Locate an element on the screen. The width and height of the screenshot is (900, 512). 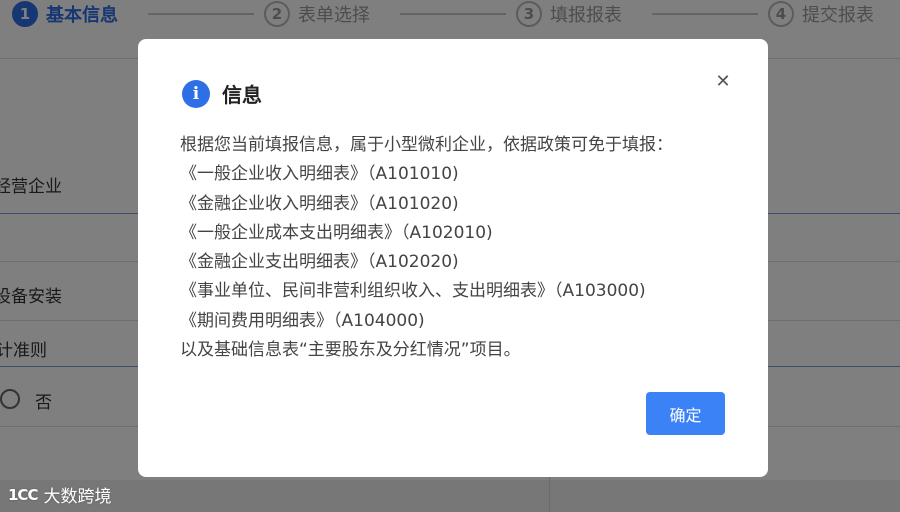
dialog-title: 信息 is located at coordinates (242, 95).